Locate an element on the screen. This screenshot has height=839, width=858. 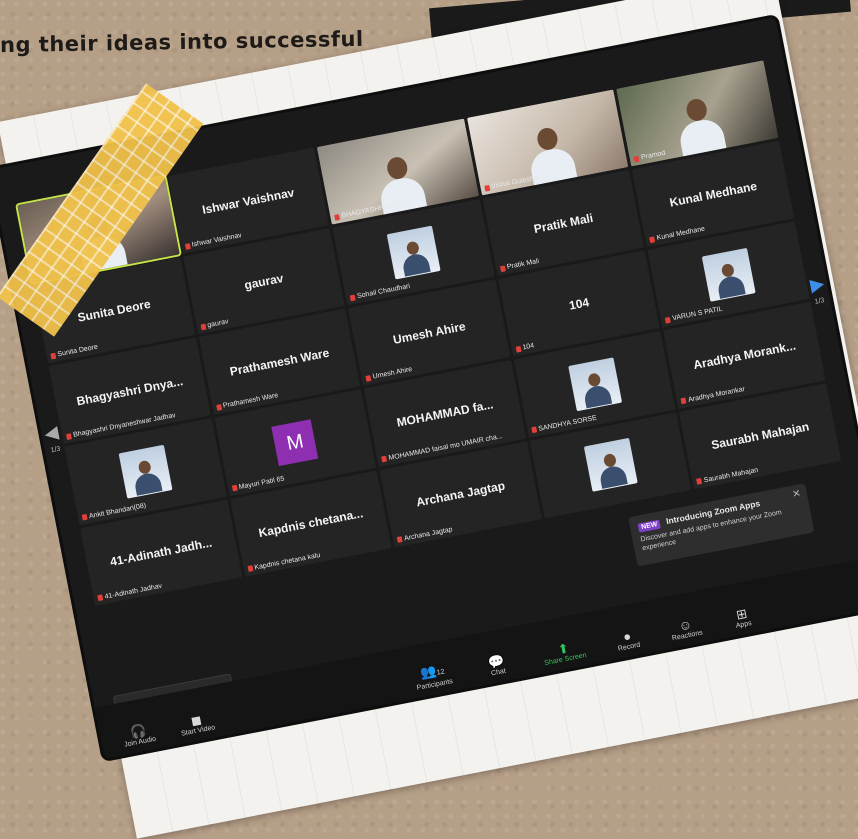
participant-name-label: gaurav is located at coordinates (214, 325).